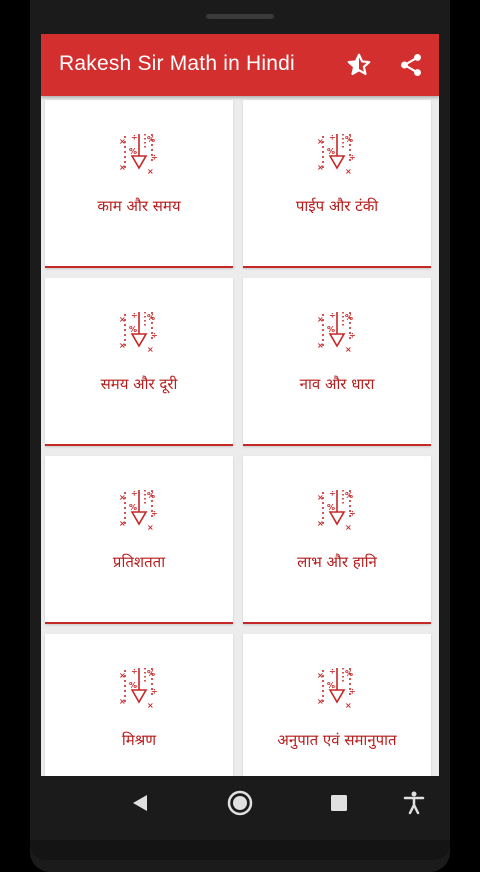 The image size is (480, 872). What do you see at coordinates (337, 362) in the screenshot?
I see `topic-card: ×%% × ÷ × ÷ नाव और धारा` at bounding box center [337, 362].